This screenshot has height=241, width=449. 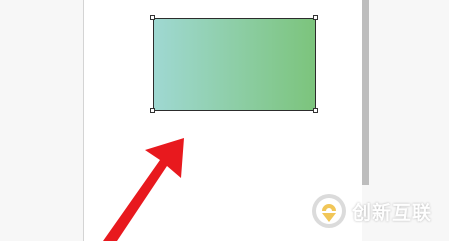 I want to click on resize-handle-bottom-left, so click(x=152, y=110).